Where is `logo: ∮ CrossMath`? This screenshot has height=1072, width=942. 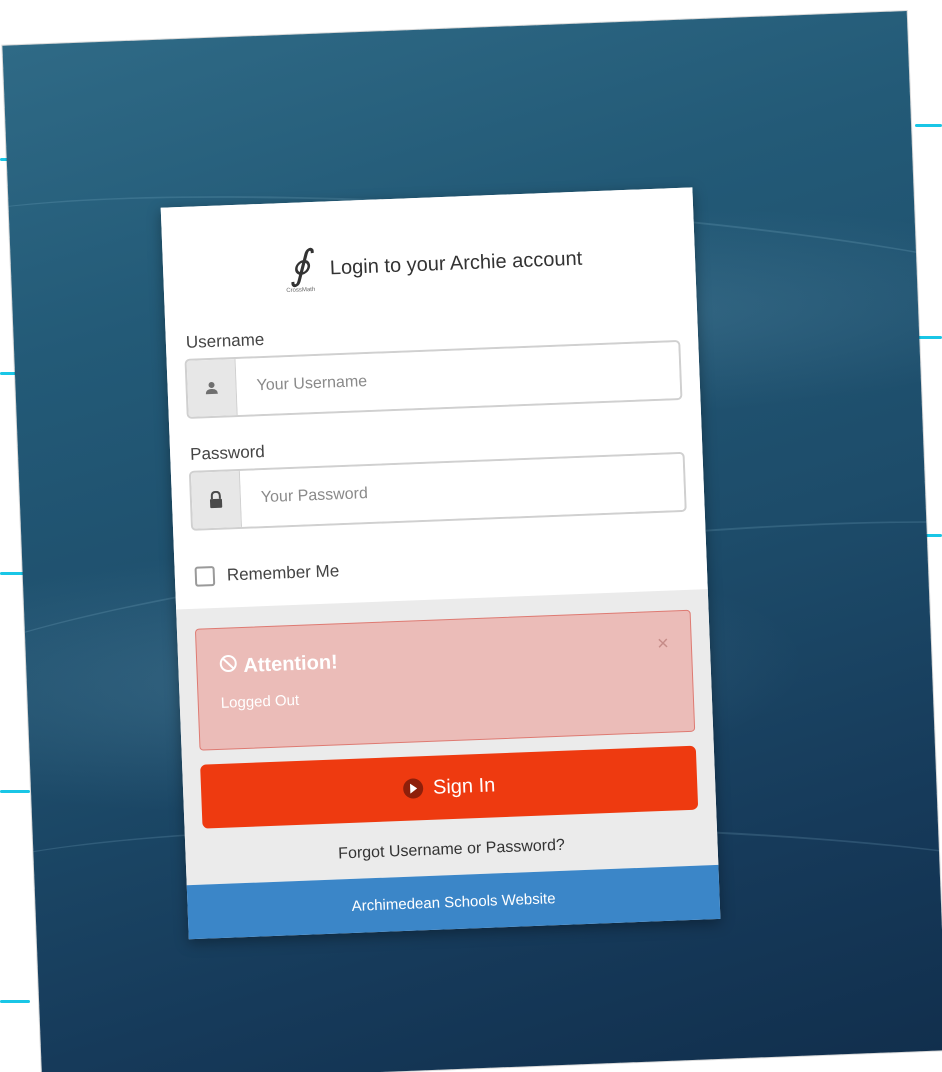 logo: ∮ CrossMath is located at coordinates (300, 270).